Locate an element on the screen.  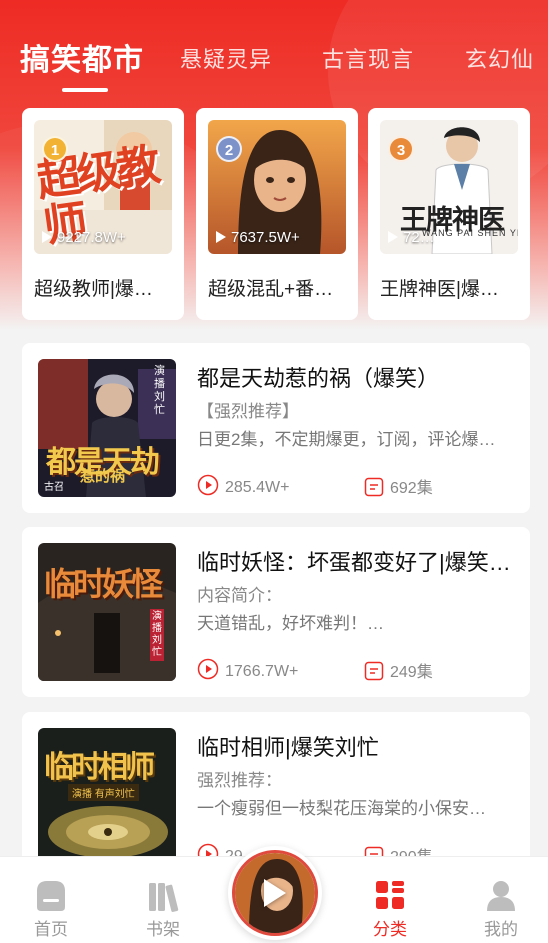
nav-home-label: 首页 is located at coordinates (51, 929).